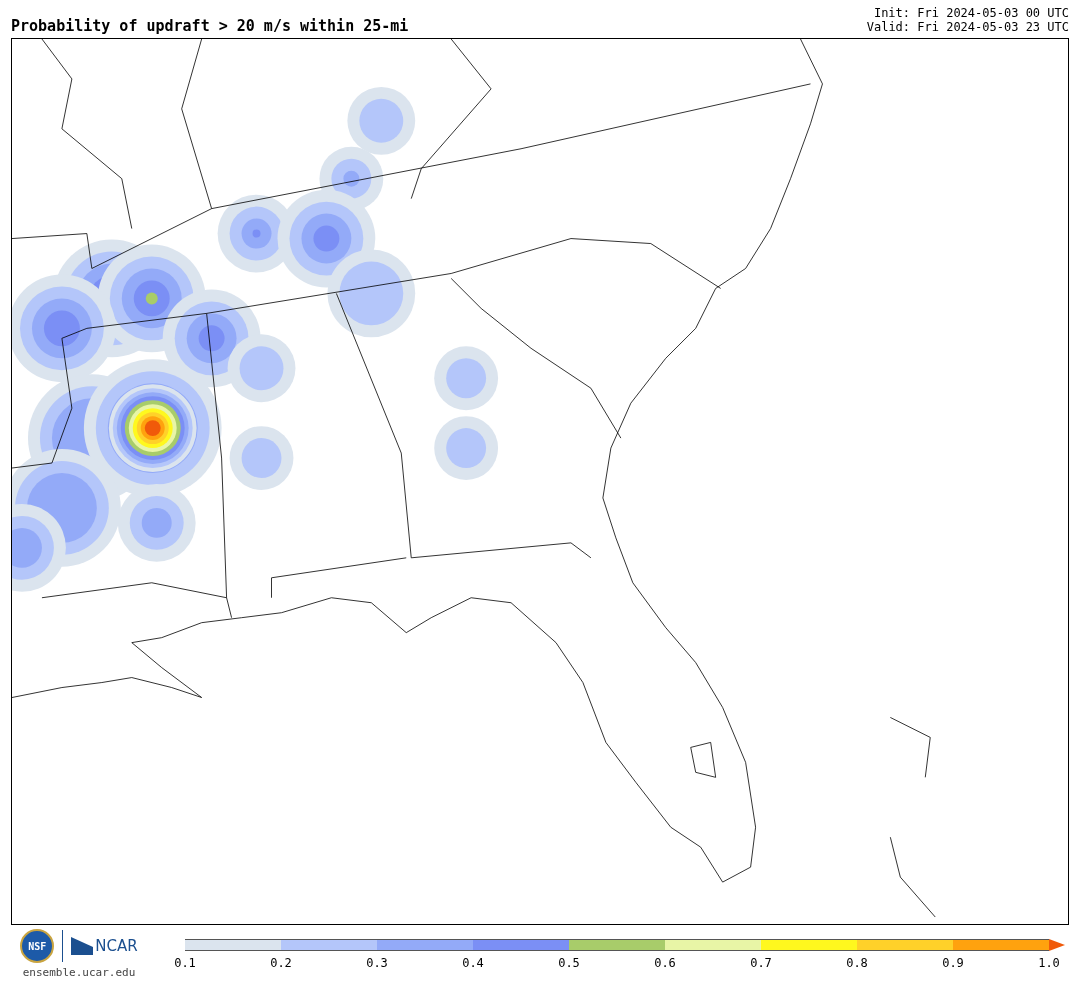 This screenshot has height=988, width=1080. Describe the element at coordinates (761, 963) in the screenshot. I see `colorbar-tick-label: 0.7` at that location.